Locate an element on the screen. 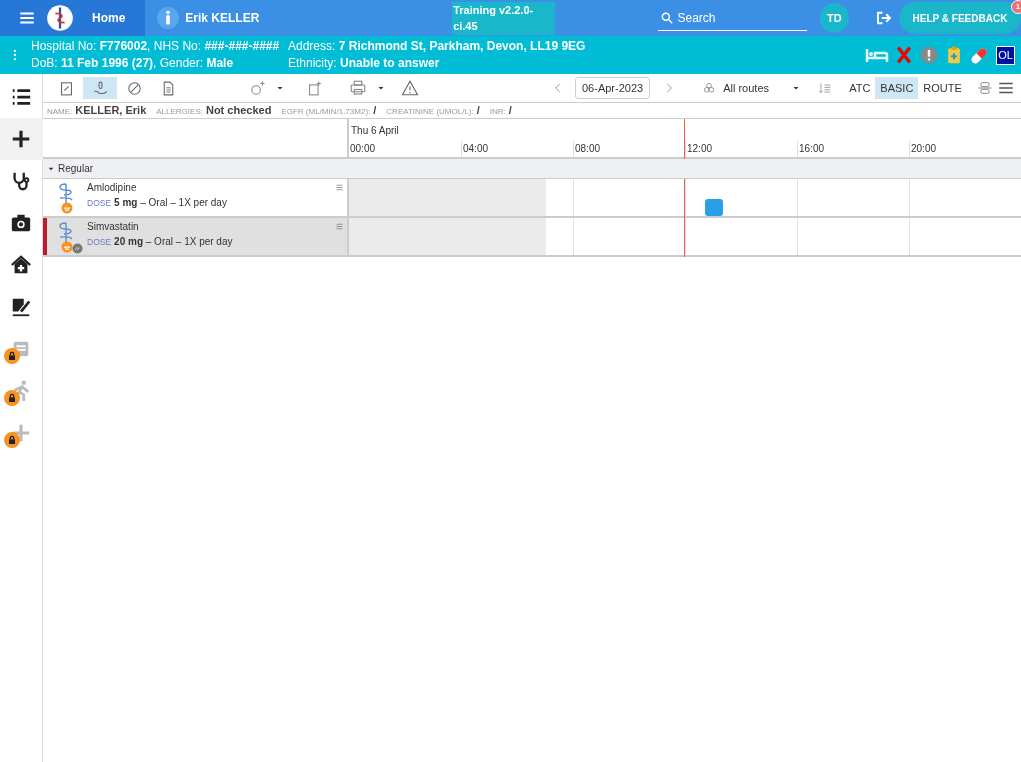 This screenshot has height=762, width=1021. warning-icon is located at coordinates (410, 88).